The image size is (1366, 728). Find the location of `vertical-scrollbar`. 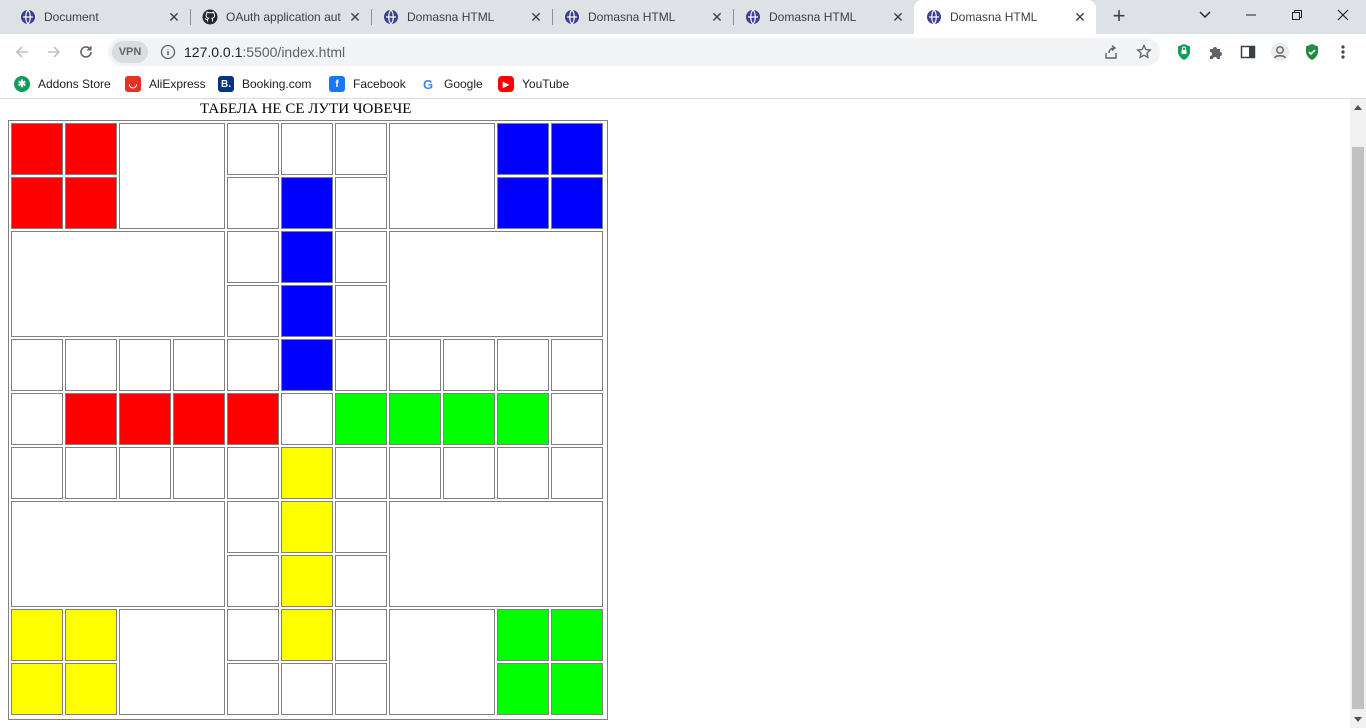

vertical-scrollbar is located at coordinates (1358, 413).